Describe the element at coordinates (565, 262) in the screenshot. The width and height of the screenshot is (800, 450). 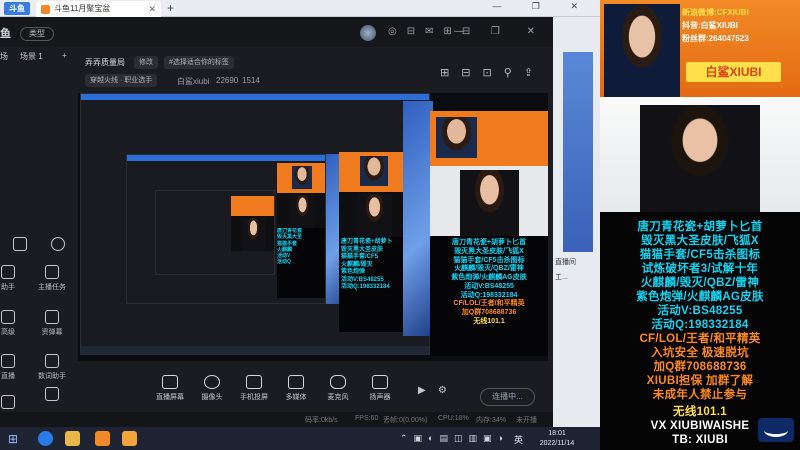
I see `page-text: 直播间` at that location.